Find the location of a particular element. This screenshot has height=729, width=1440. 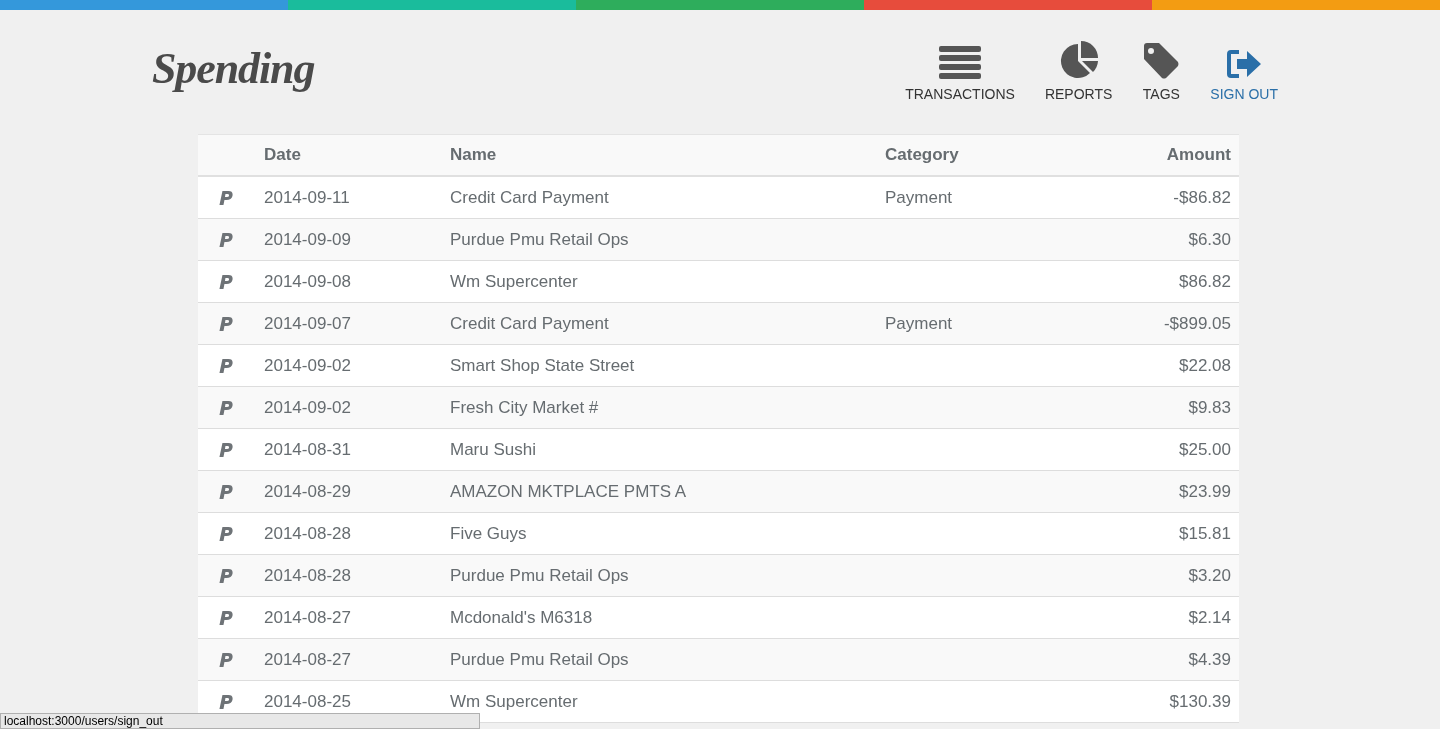

table-cell-text: $25.00 is located at coordinates (1205, 449).